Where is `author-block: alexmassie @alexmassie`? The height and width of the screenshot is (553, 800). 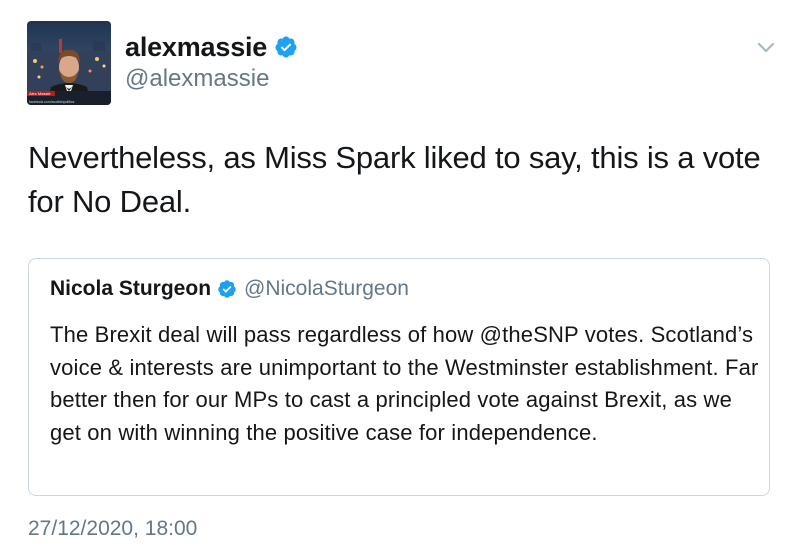
author-block: alexmassie @alexmassie is located at coordinates (211, 61).